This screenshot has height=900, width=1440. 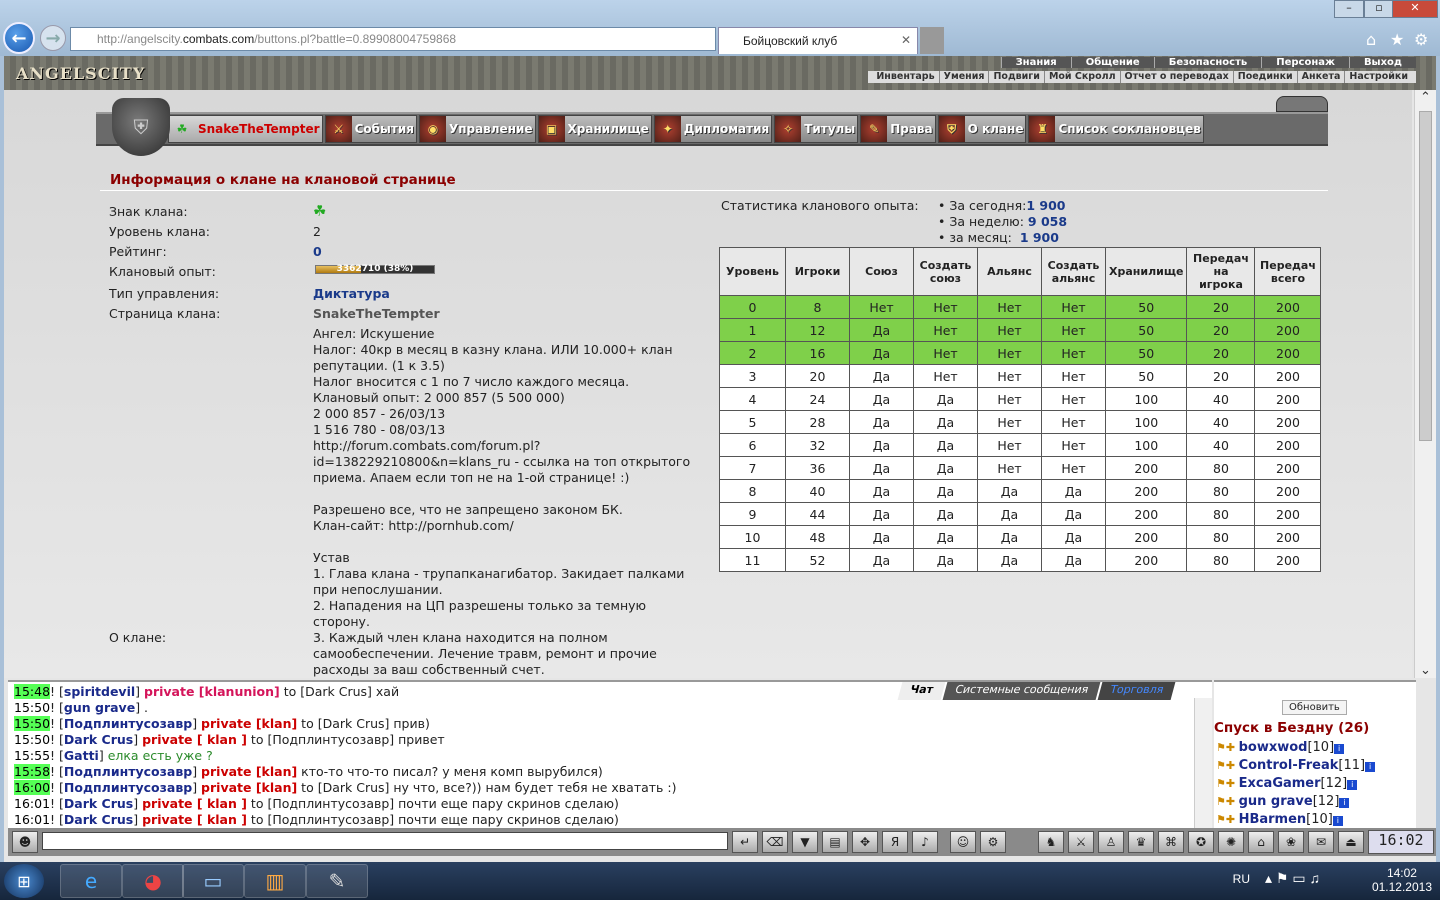 What do you see at coordinates (963, 77) in the screenshot?
I see `submenu-item: Умения` at bounding box center [963, 77].